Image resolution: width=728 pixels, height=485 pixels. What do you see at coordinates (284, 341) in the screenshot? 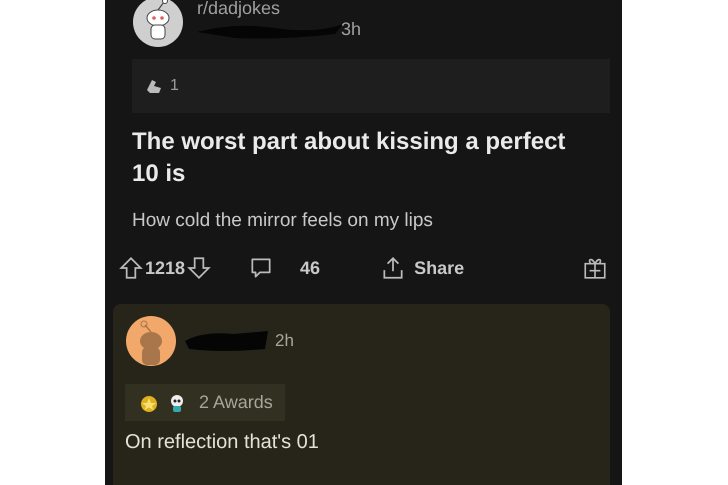
I see `comment-age: 2h` at bounding box center [284, 341].